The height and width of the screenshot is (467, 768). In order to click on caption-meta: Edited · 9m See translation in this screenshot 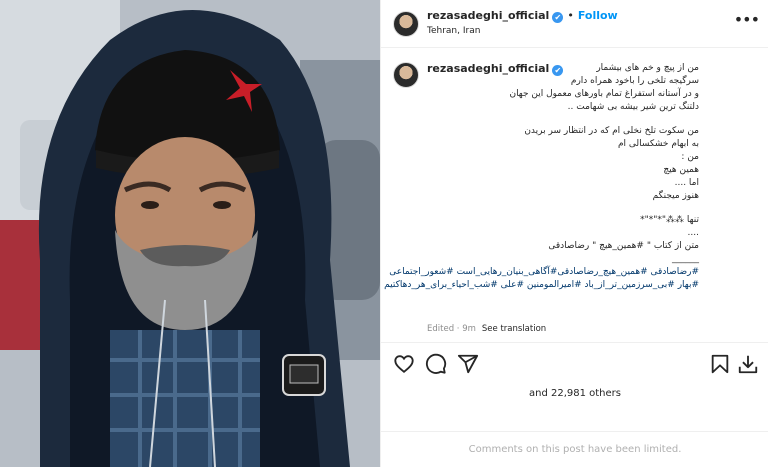, I will do `click(486, 329)`.